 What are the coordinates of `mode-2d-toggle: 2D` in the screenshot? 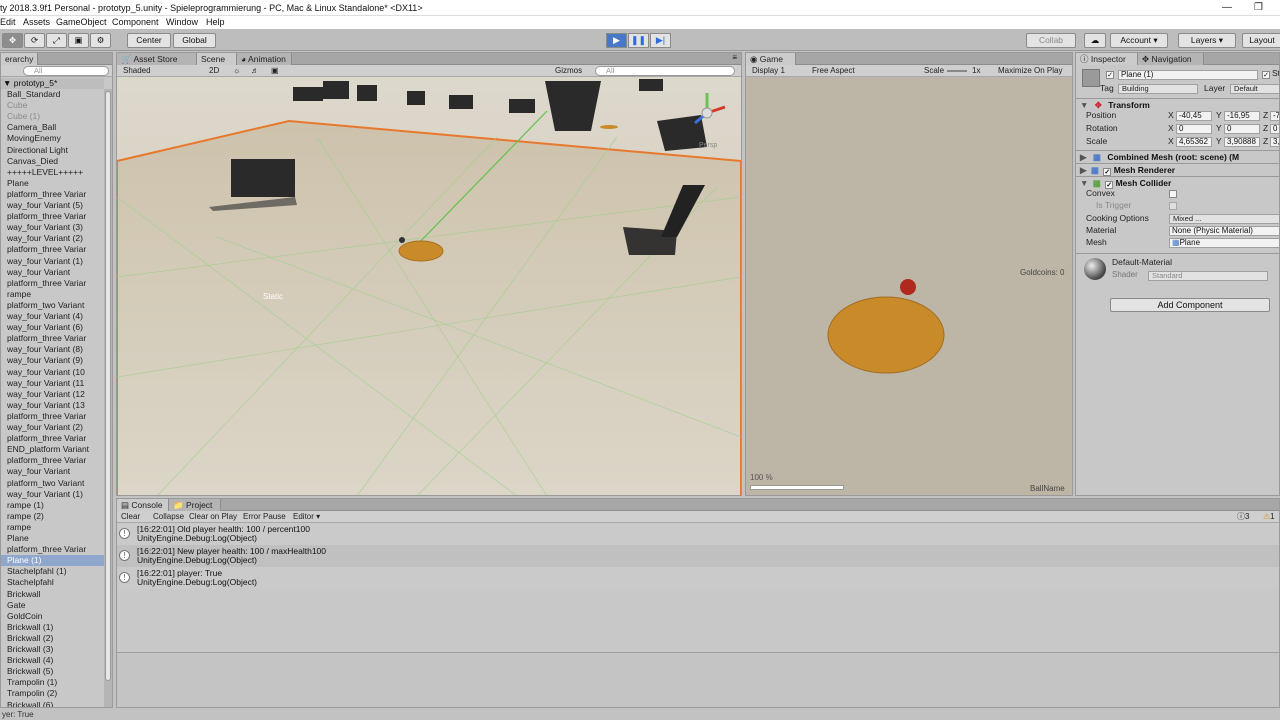 It's located at (214, 71).